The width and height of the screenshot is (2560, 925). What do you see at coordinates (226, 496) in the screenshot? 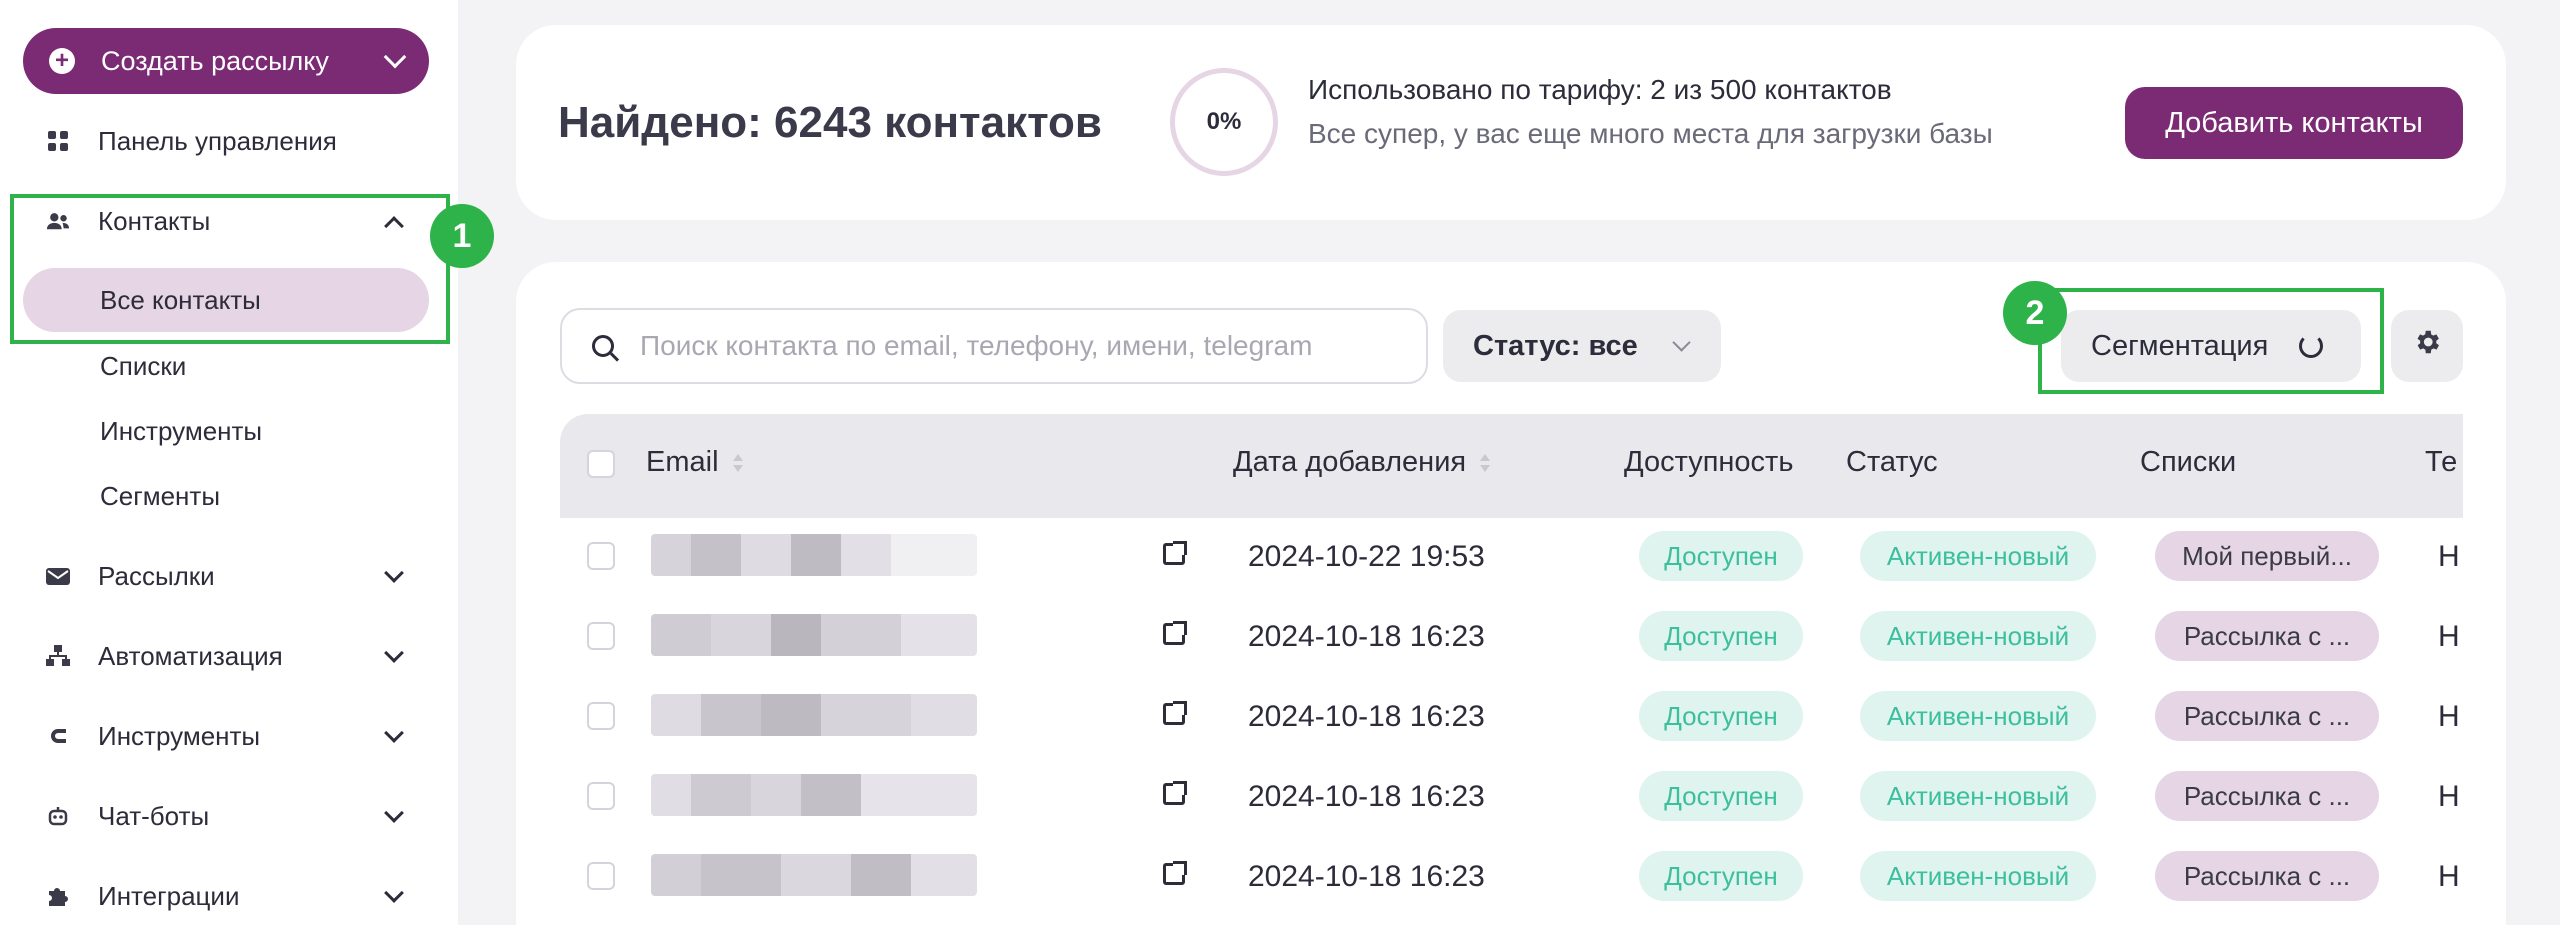
I see `sidebar-subitem-segments: Сегменты` at bounding box center [226, 496].